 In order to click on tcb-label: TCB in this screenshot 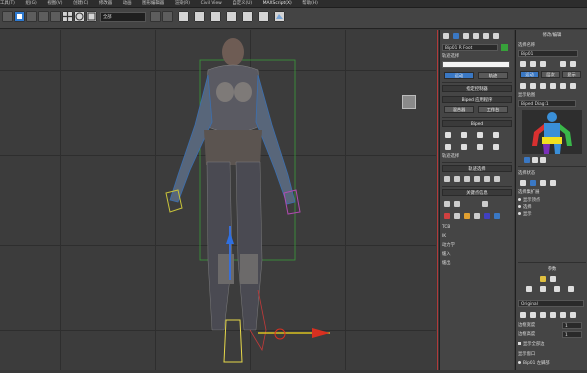, I will do `click(477, 227)`.